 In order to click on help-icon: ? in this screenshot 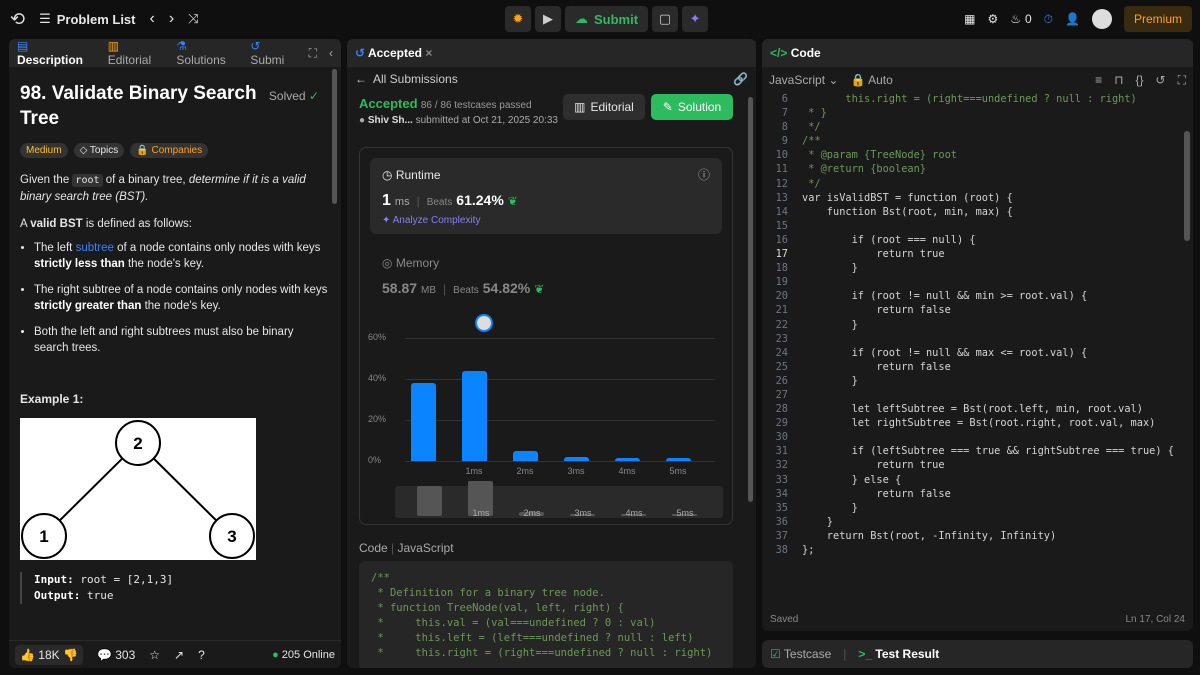, I will do `click(201, 655)`.